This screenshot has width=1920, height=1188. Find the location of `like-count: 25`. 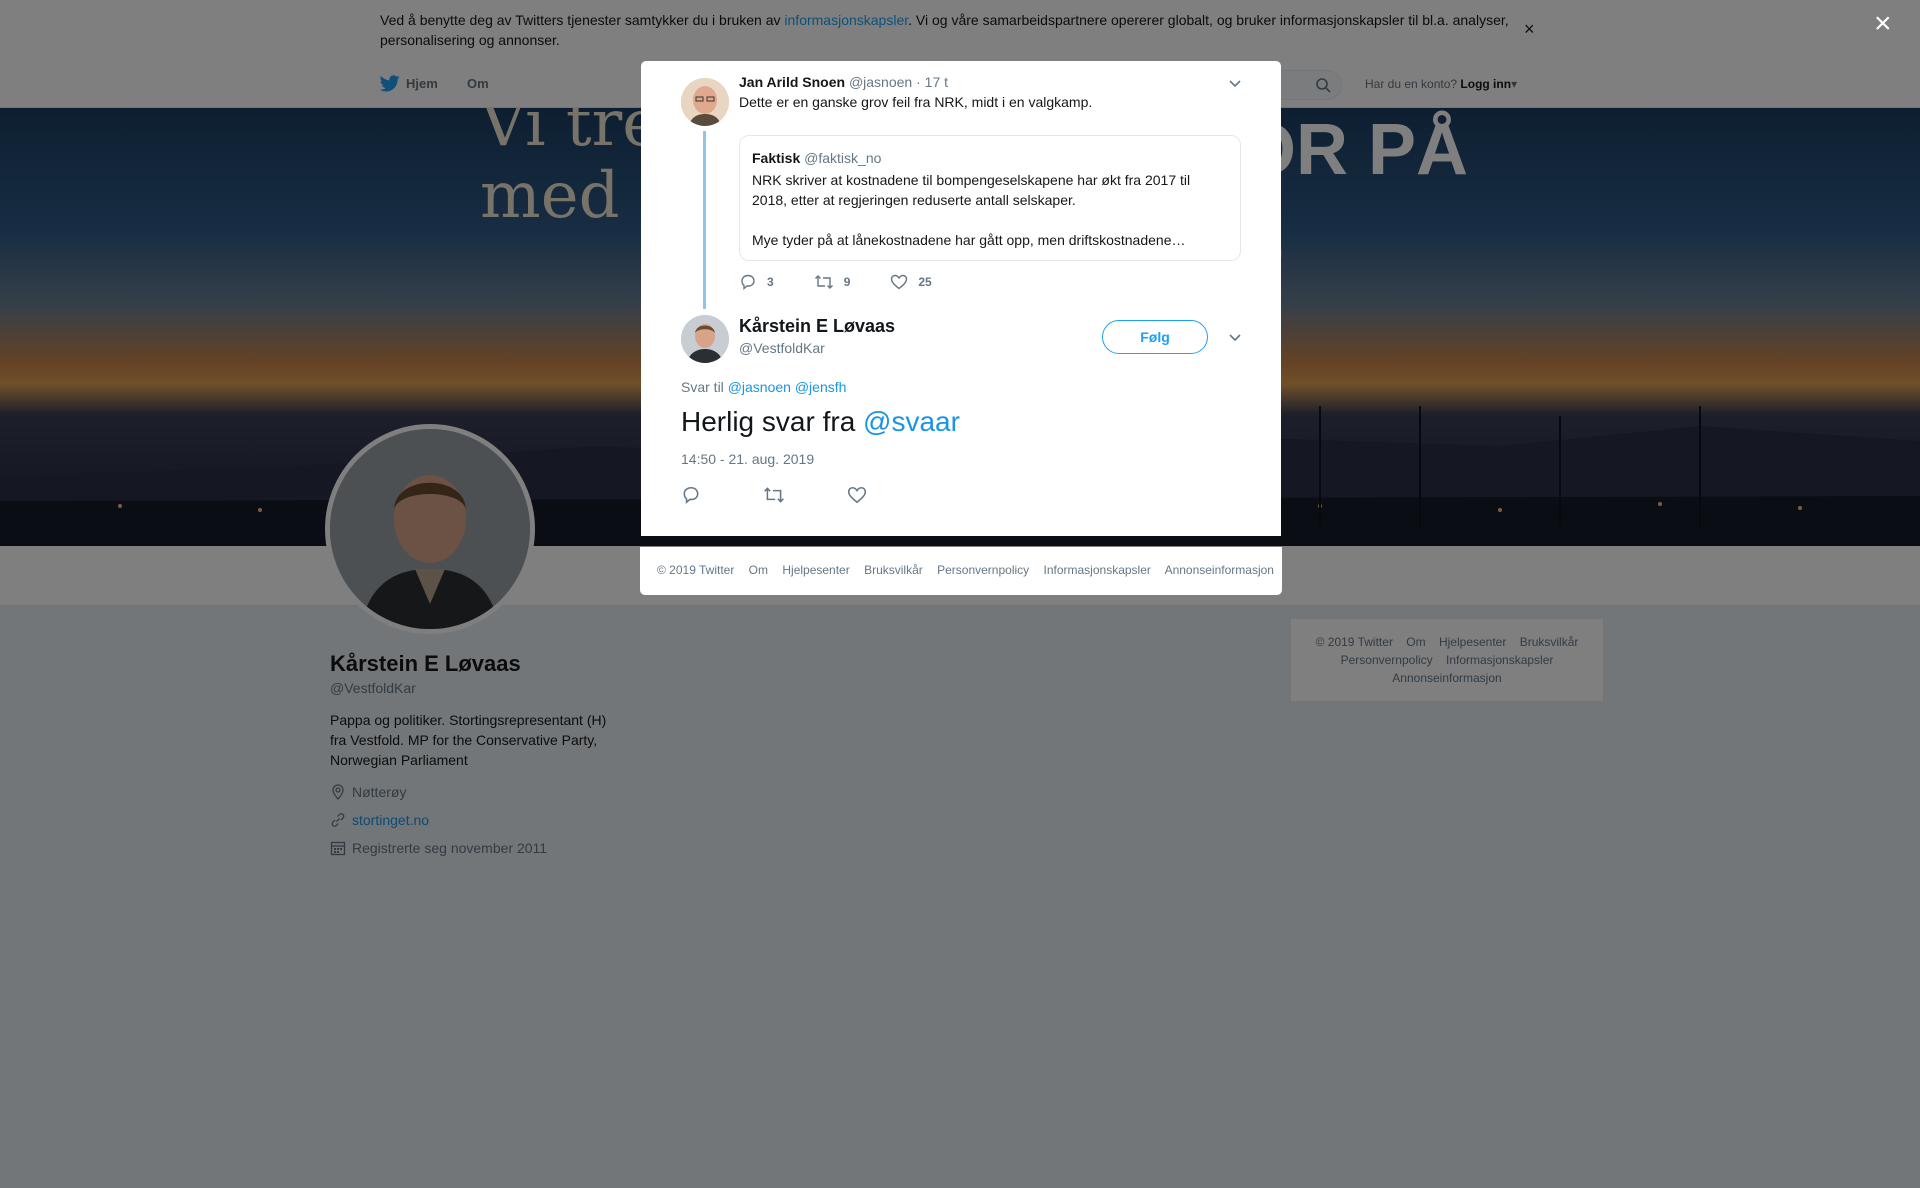

like-count: 25 is located at coordinates (925, 282).